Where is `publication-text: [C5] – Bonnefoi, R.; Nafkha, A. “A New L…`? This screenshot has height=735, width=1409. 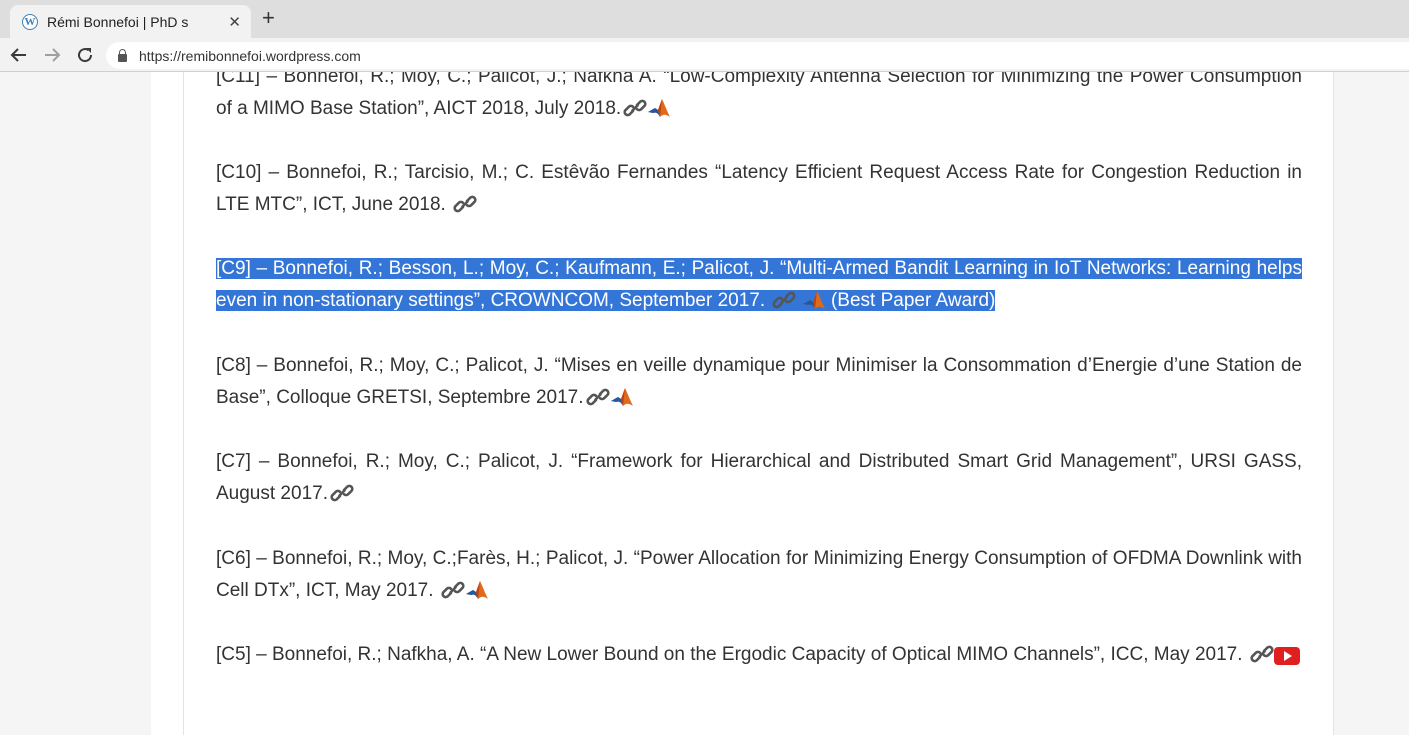
publication-text: [C5] – Bonnefoi, R.; Nafkha, A. “A New L… is located at coordinates (729, 654).